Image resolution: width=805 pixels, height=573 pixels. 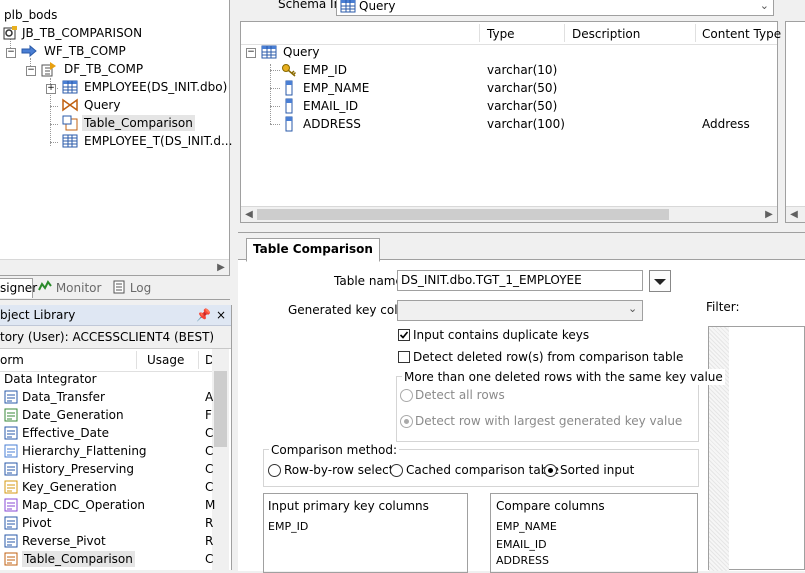 What do you see at coordinates (85, 51) in the screenshot?
I see `tree-item-workflow: WF_TB_COMP` at bounding box center [85, 51].